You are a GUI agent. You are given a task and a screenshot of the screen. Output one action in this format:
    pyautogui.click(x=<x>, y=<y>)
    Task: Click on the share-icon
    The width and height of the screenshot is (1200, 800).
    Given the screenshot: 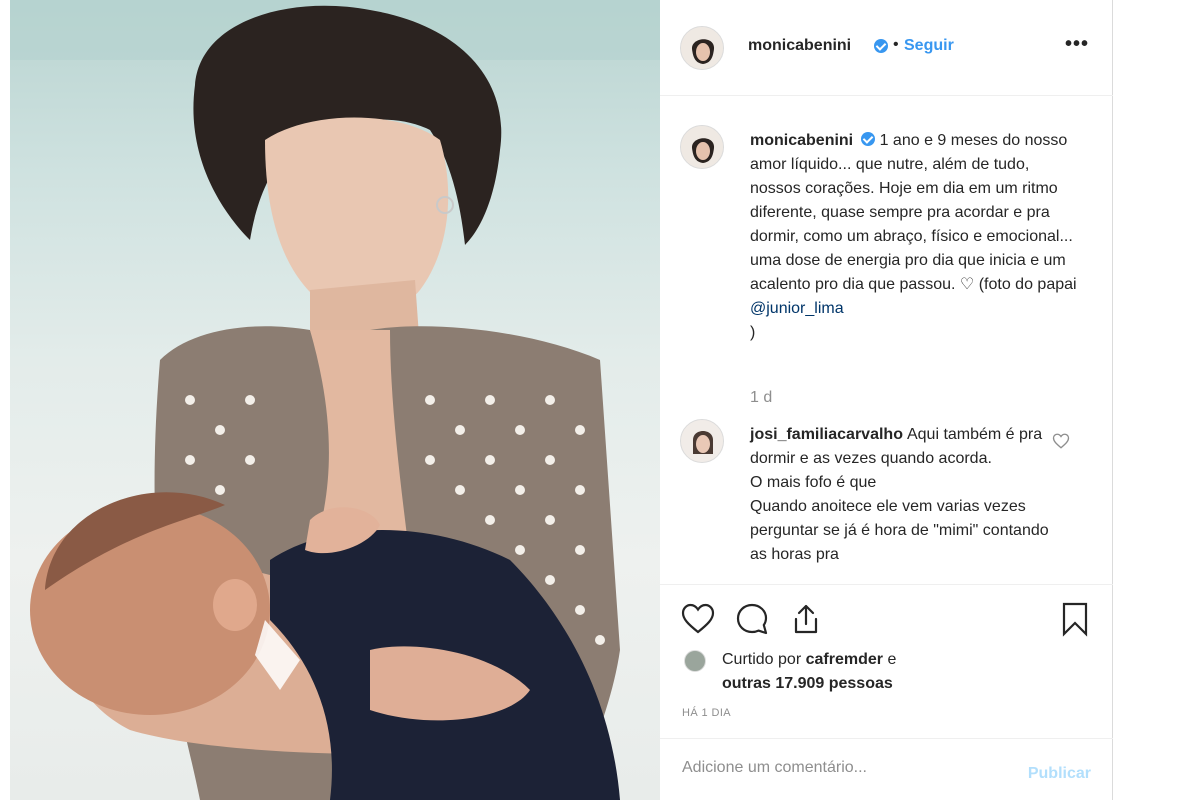 What is the action you would take?
    pyautogui.click(x=806, y=619)
    